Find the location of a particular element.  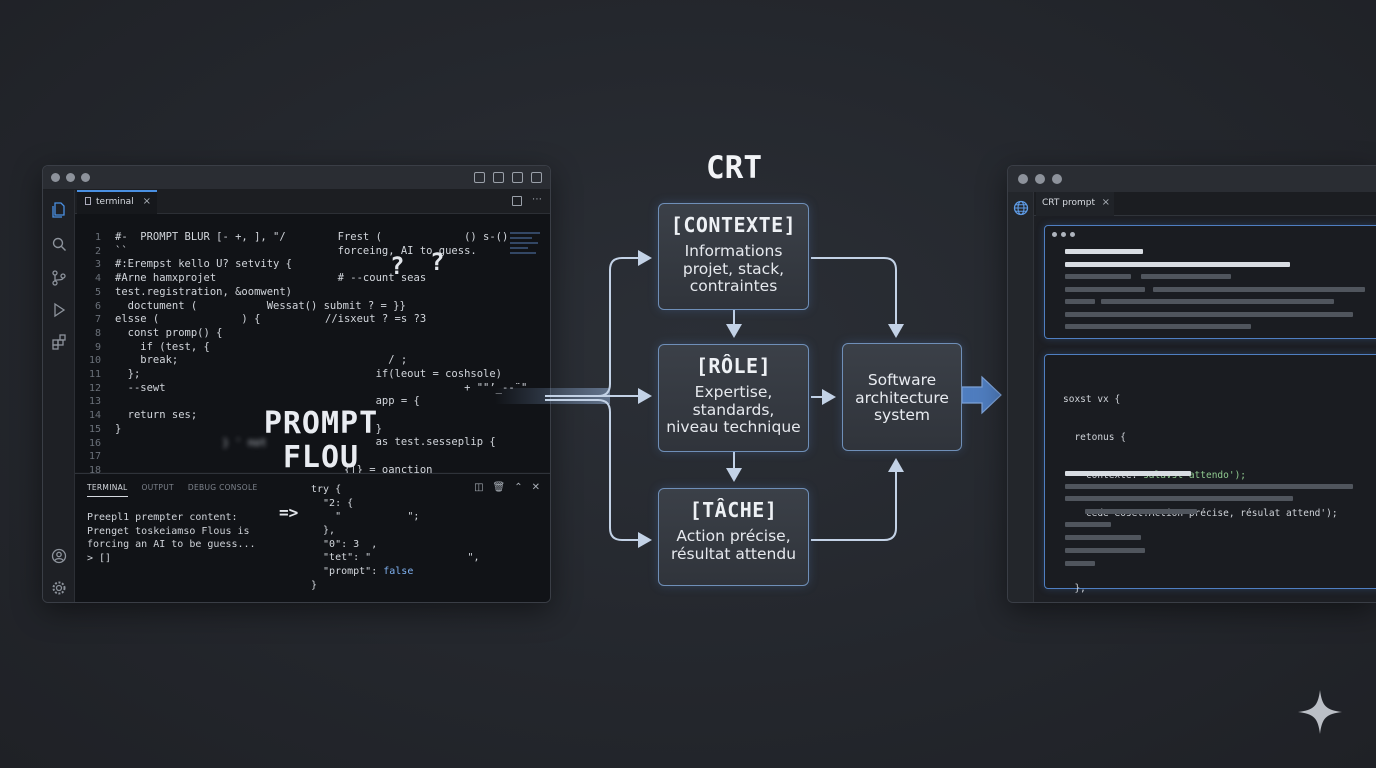

json-line: " "; is located at coordinates (365, 517).